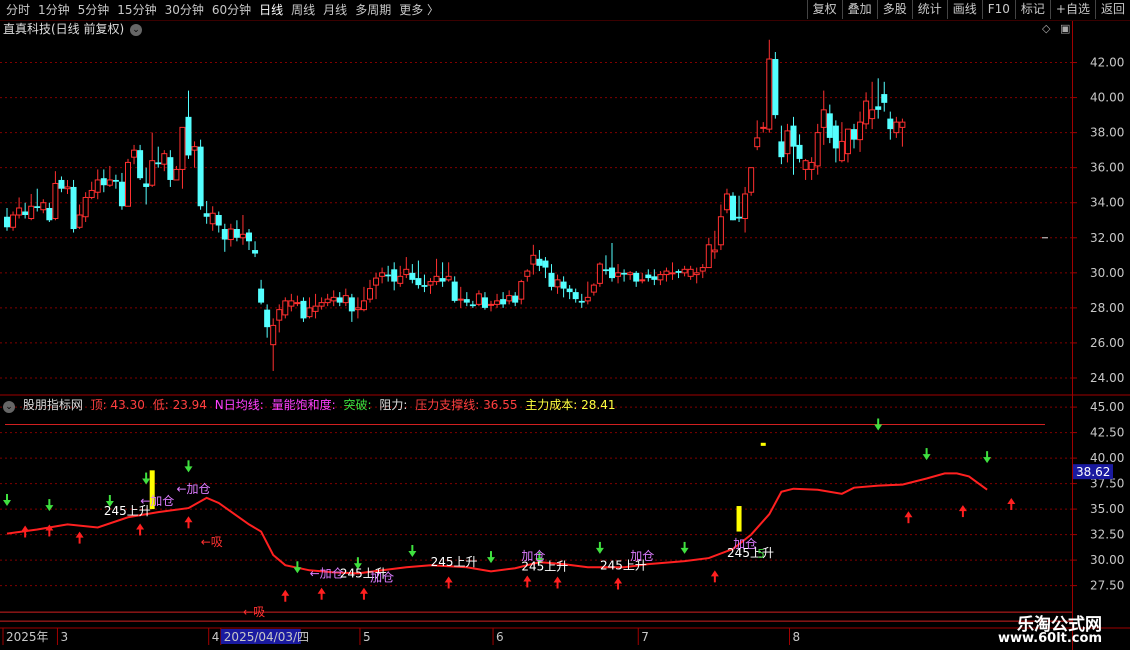  Describe the element at coordinates (998, 9) in the screenshot. I see `tool-button: F10` at that location.